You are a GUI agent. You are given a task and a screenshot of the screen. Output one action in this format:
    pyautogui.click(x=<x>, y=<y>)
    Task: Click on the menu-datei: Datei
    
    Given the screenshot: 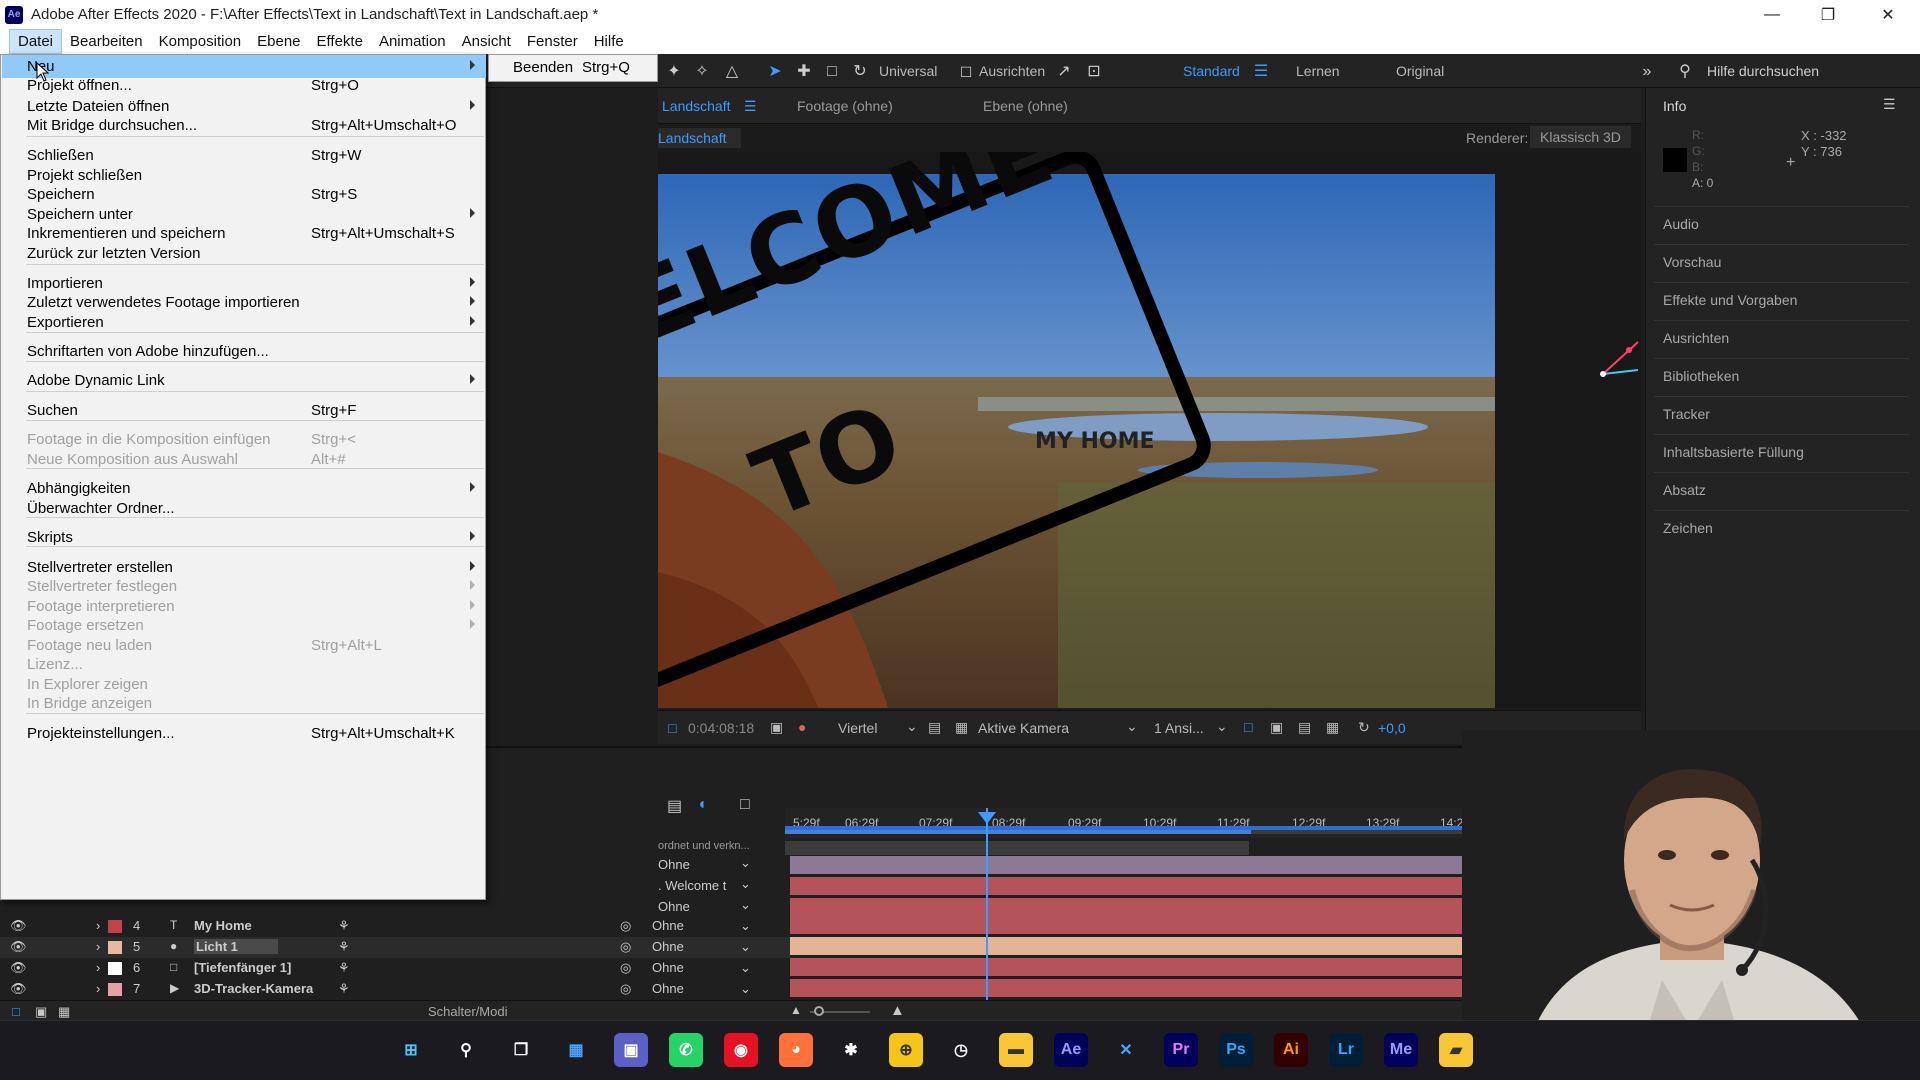 What is the action you would take?
    pyautogui.click(x=36, y=41)
    